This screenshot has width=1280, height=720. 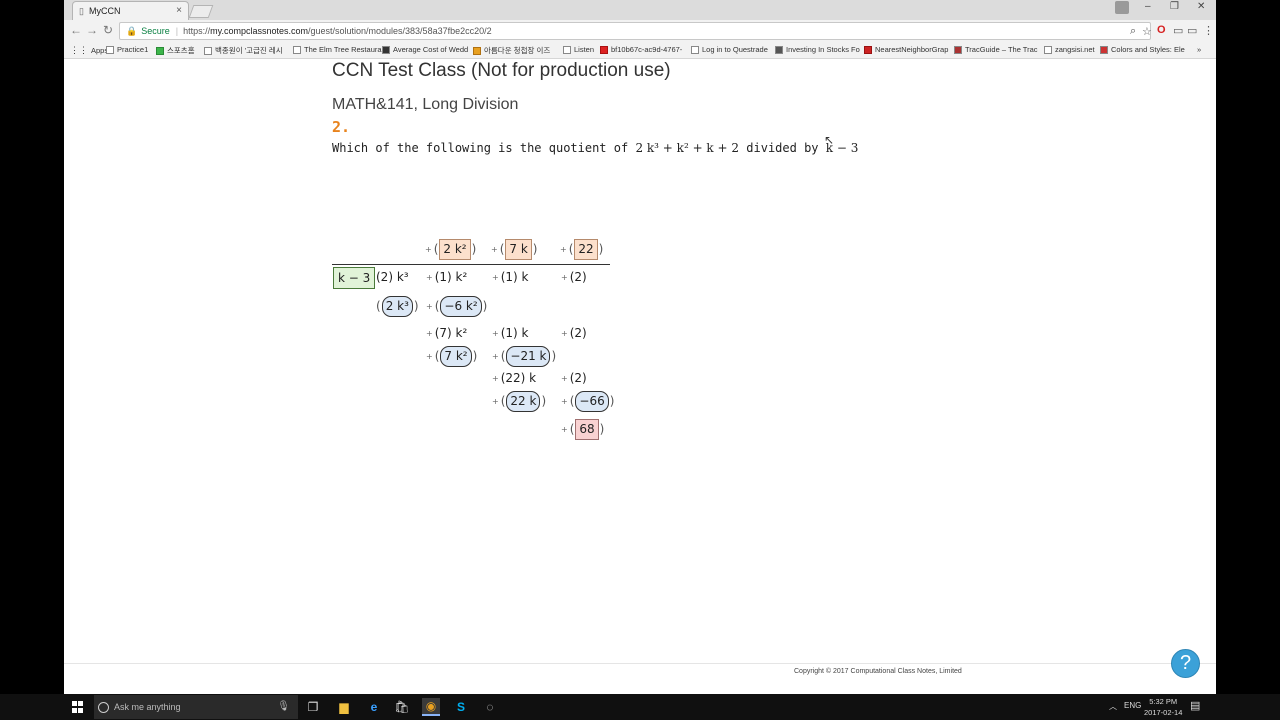 I want to click on edge-icon: e, so click(x=374, y=707).